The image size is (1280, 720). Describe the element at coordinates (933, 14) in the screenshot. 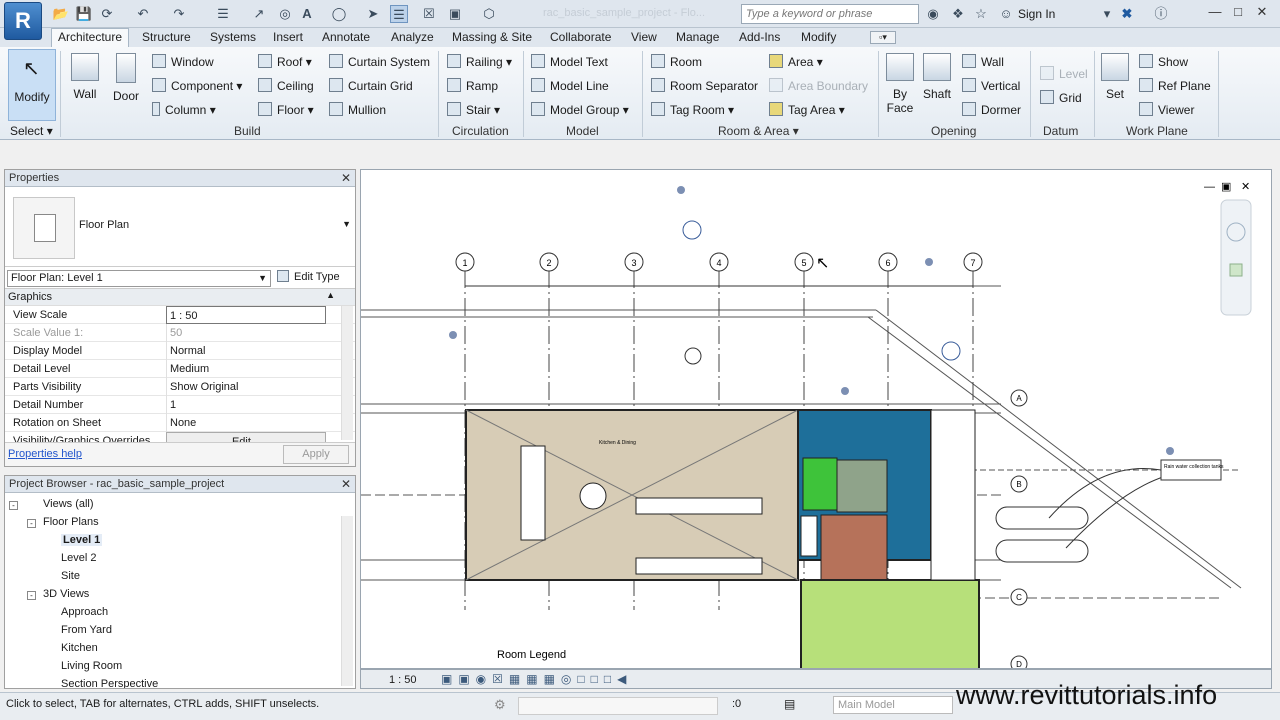

I see `binoculars-icon: ◉` at that location.